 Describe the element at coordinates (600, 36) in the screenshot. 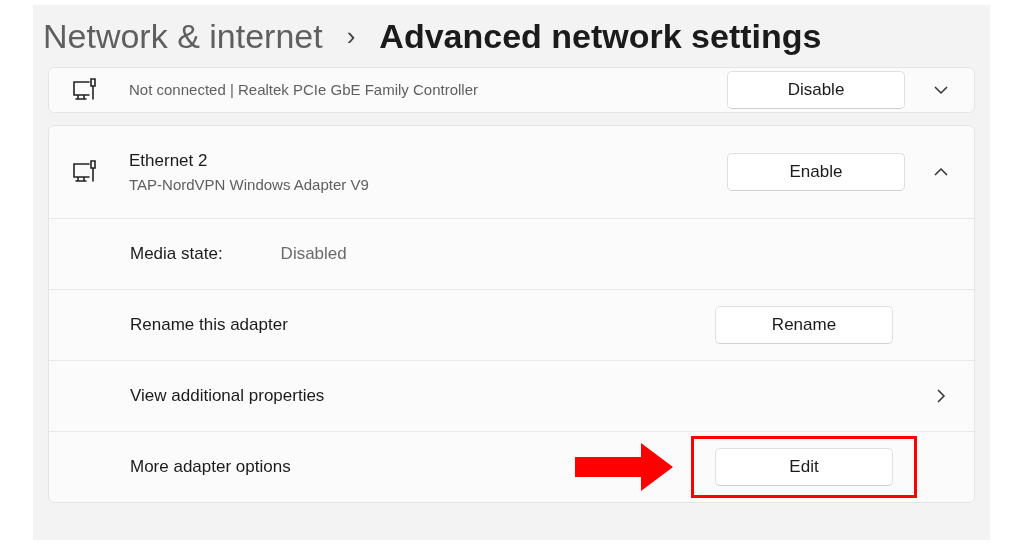

I see `page-title: Advanced network settings` at that location.